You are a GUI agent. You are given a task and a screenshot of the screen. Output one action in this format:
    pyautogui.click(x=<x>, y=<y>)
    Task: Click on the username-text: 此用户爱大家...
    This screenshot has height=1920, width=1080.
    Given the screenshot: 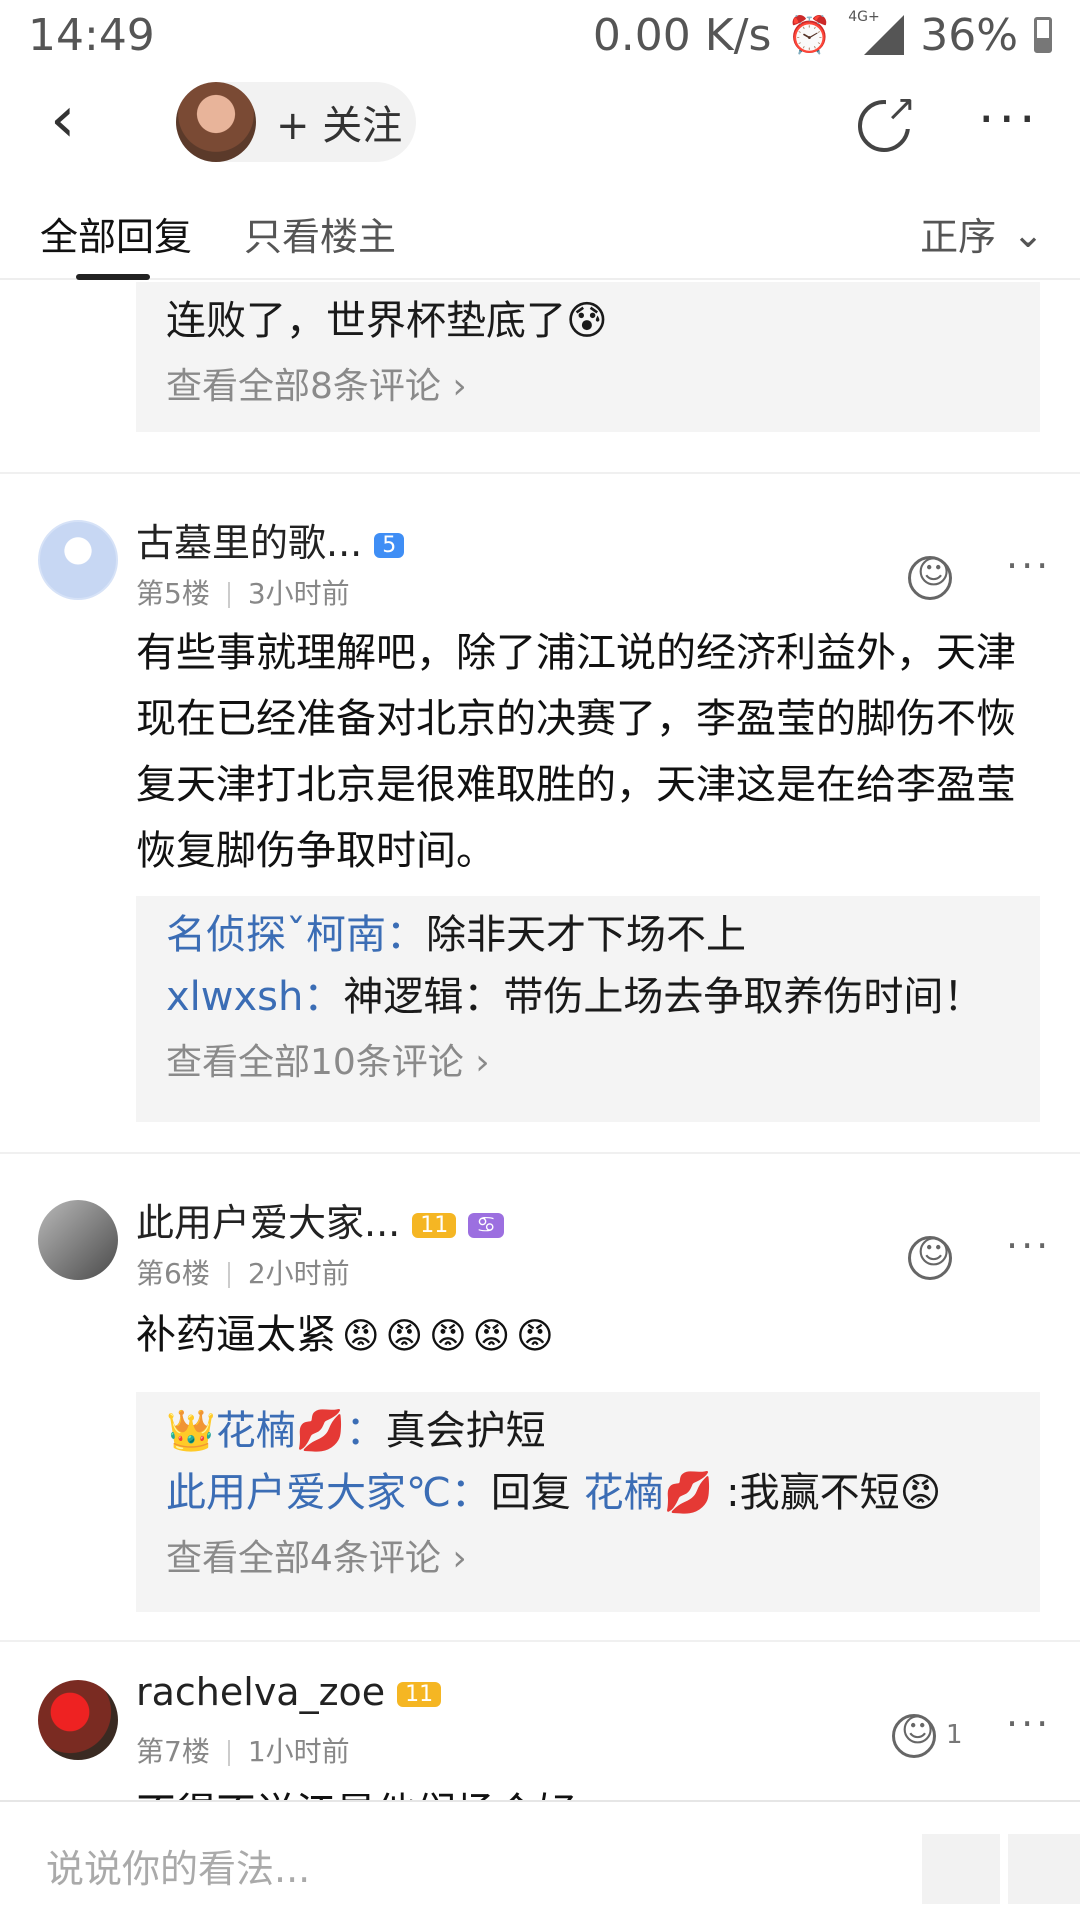 What is the action you would take?
    pyautogui.click(x=268, y=1223)
    